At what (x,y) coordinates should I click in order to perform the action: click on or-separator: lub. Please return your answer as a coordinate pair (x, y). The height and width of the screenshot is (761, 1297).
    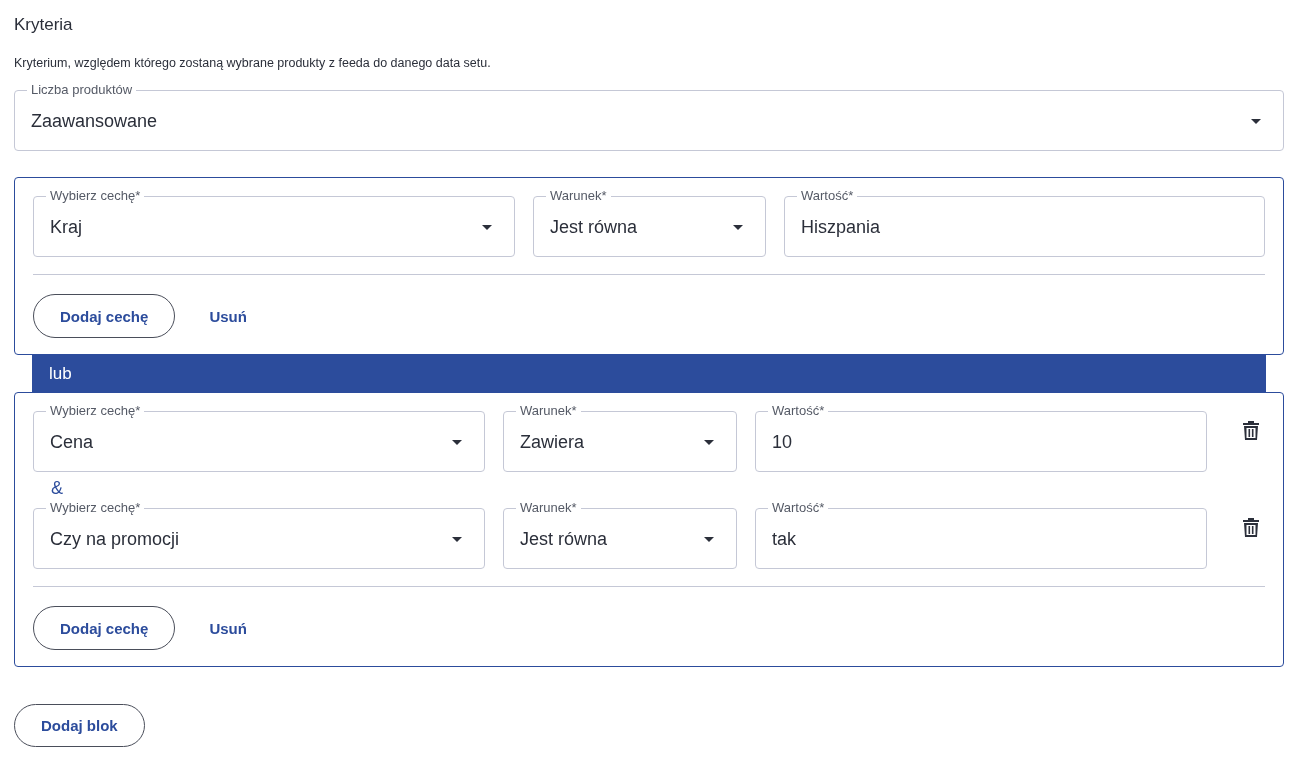
    Looking at the image, I should click on (649, 373).